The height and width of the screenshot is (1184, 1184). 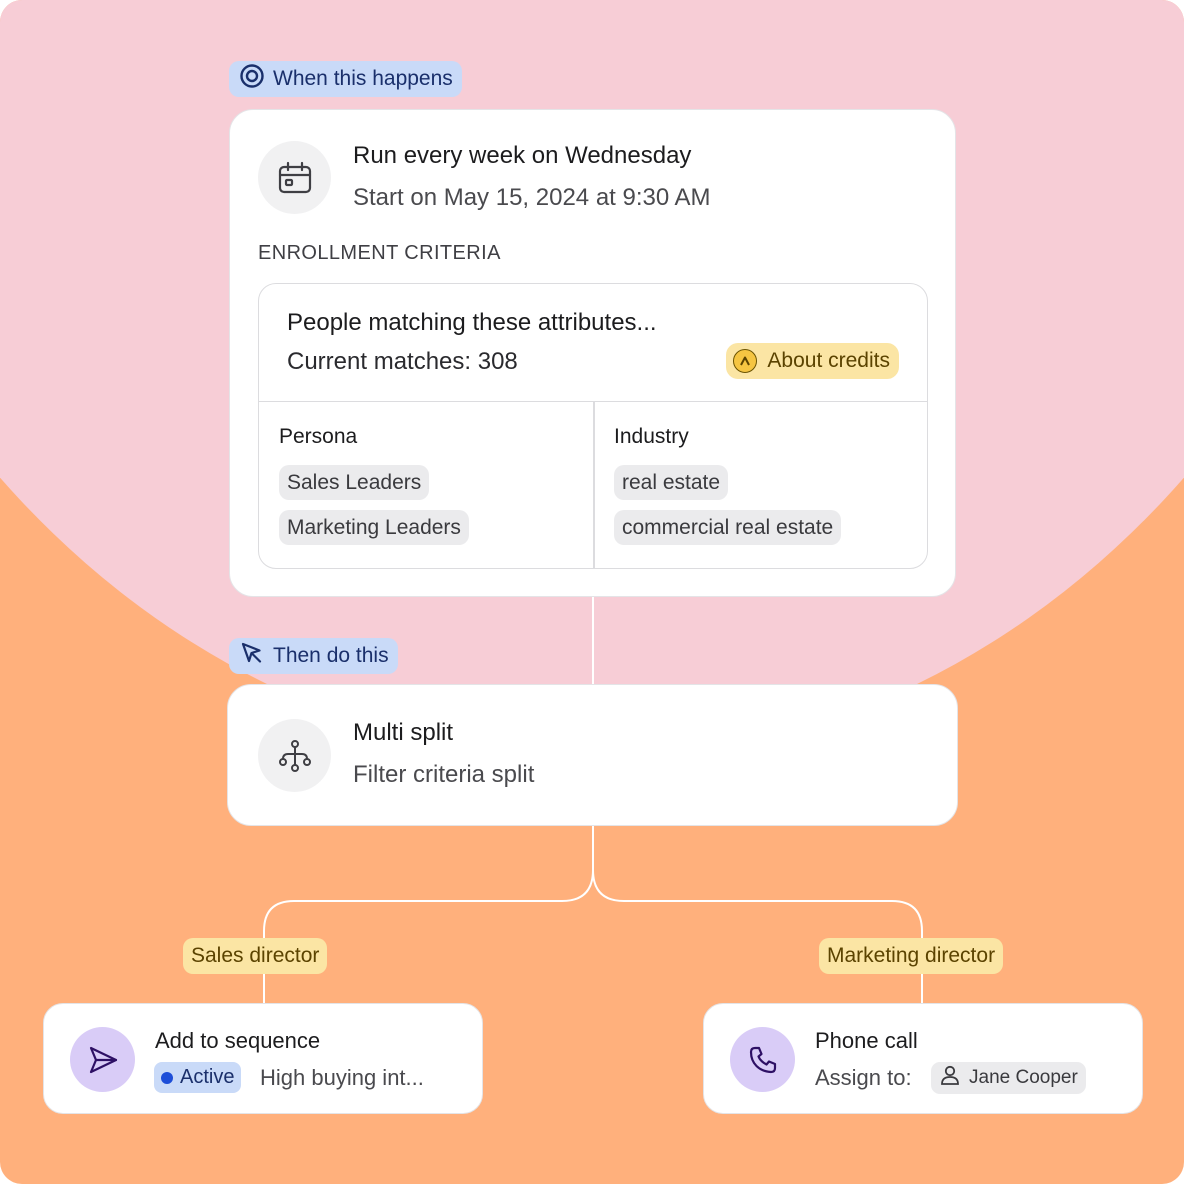 I want to click on criteria-column-divider, so click(x=594, y=485).